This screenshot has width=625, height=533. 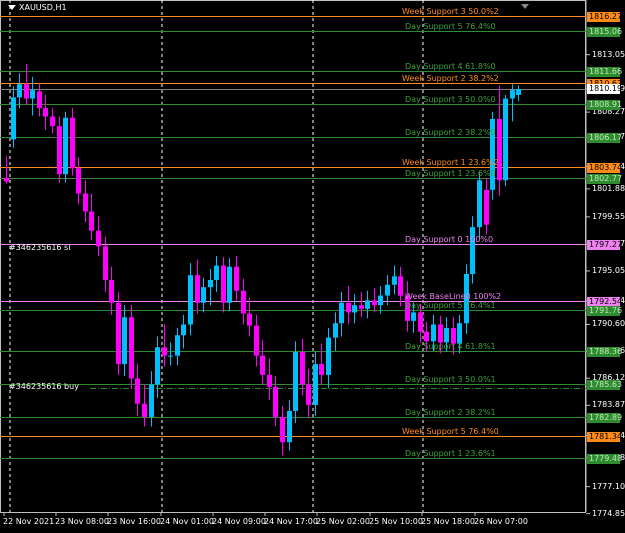 I want to click on level-label-12: Day Support 3 50.0%1, so click(x=450, y=379).